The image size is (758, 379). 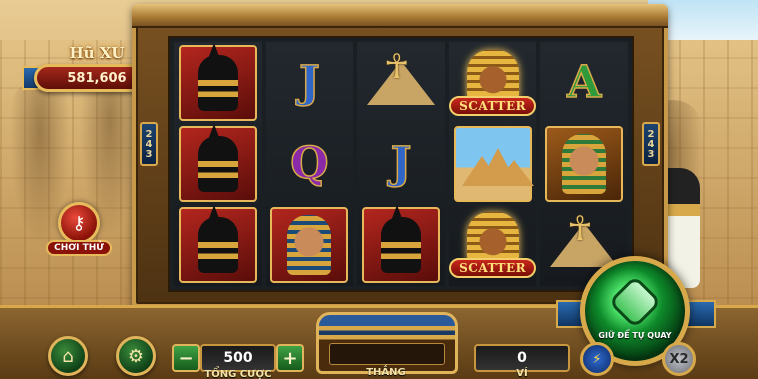 What do you see at coordinates (149, 144) in the screenshot?
I see `ways-badge-left: 243` at bounding box center [149, 144].